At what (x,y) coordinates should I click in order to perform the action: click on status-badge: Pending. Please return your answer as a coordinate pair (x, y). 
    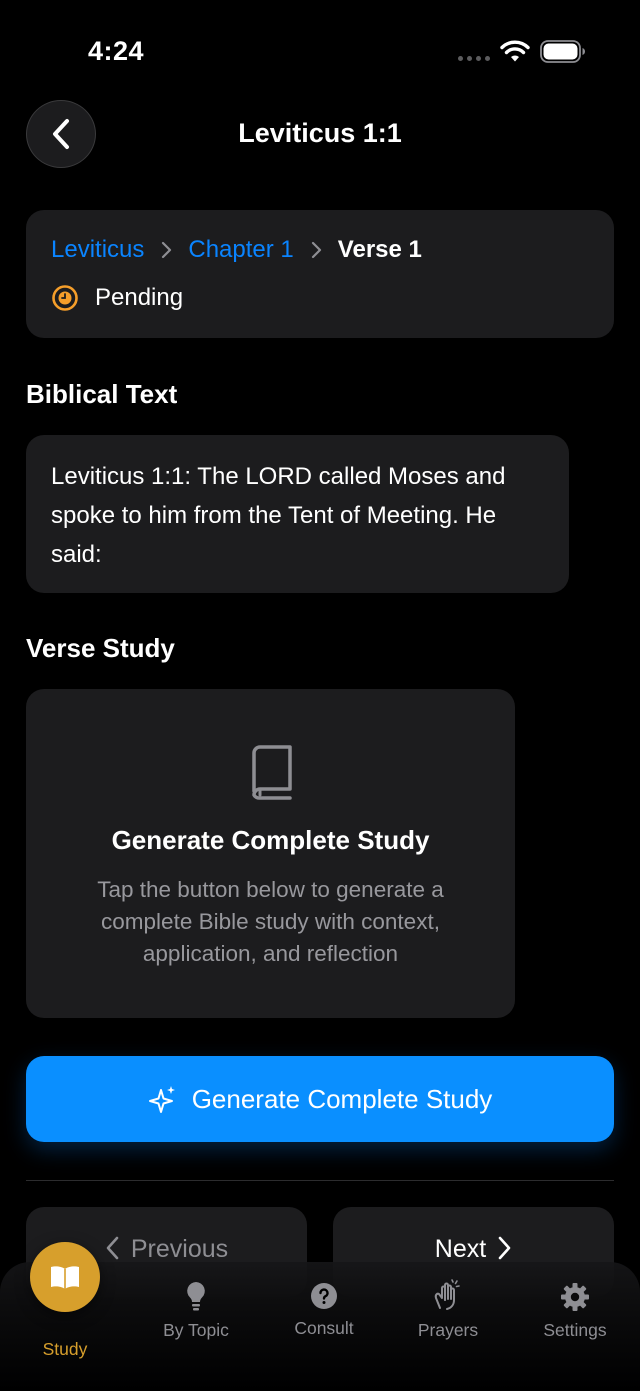
    Looking at the image, I should click on (117, 298).